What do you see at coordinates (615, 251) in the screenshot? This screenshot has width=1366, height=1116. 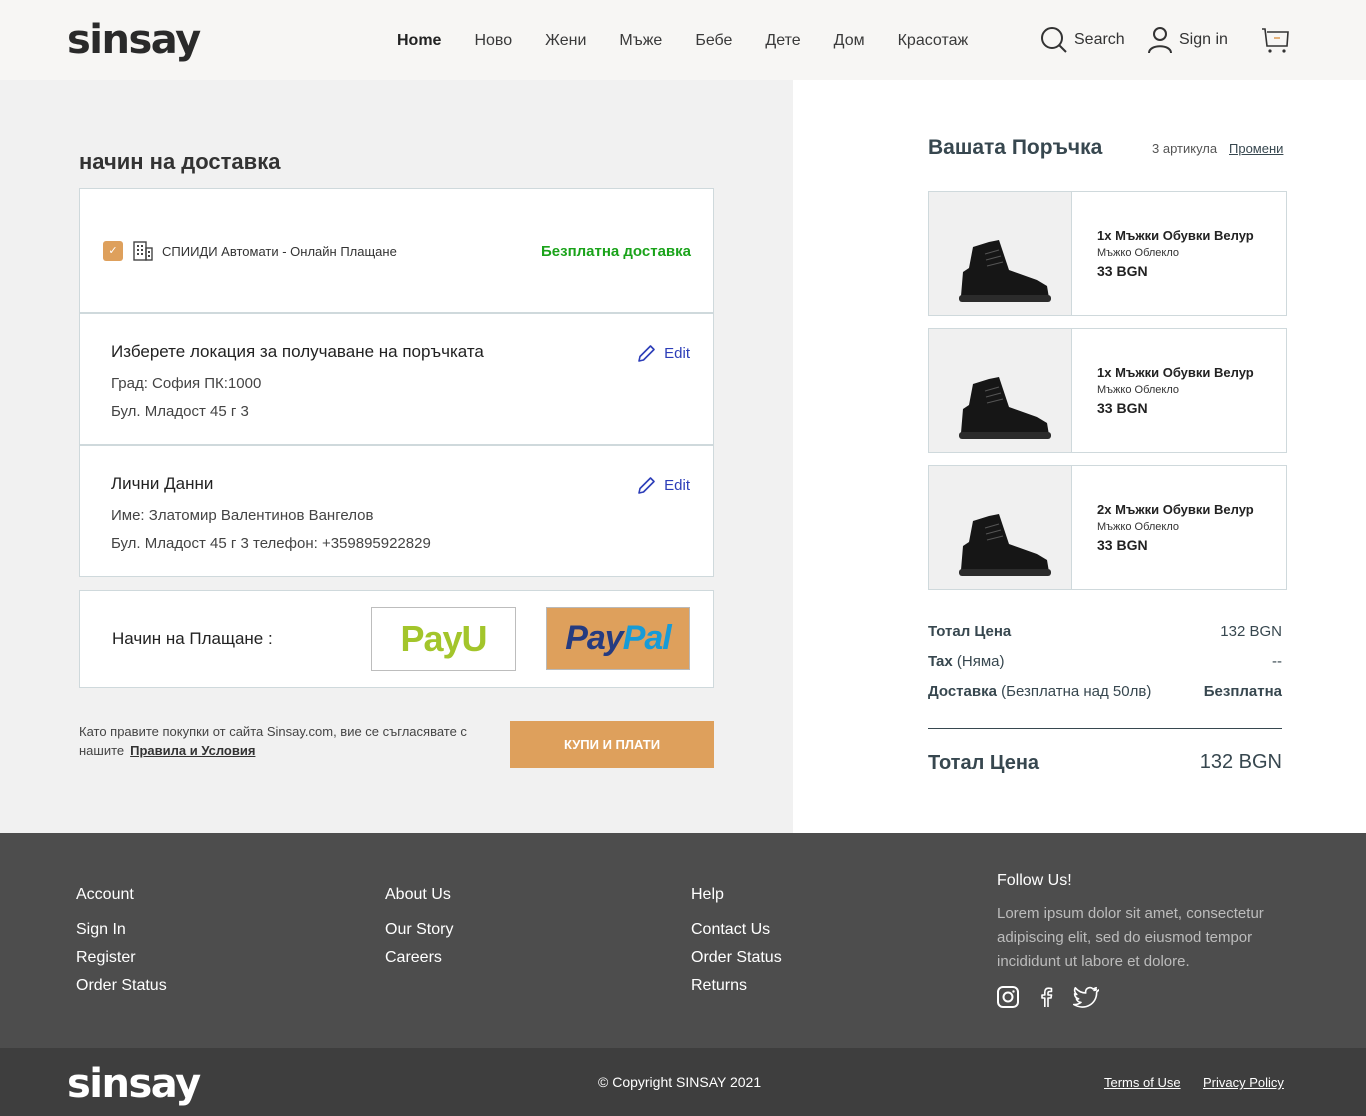 I see `free-delivery-label: Безплатна доставка` at bounding box center [615, 251].